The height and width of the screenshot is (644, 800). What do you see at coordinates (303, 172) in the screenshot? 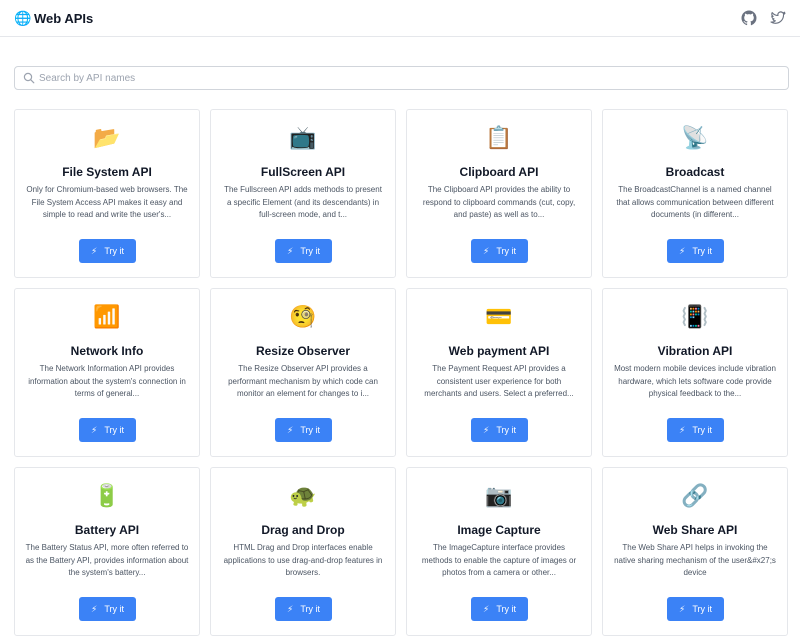
I see `card-title: FullScreen API` at bounding box center [303, 172].